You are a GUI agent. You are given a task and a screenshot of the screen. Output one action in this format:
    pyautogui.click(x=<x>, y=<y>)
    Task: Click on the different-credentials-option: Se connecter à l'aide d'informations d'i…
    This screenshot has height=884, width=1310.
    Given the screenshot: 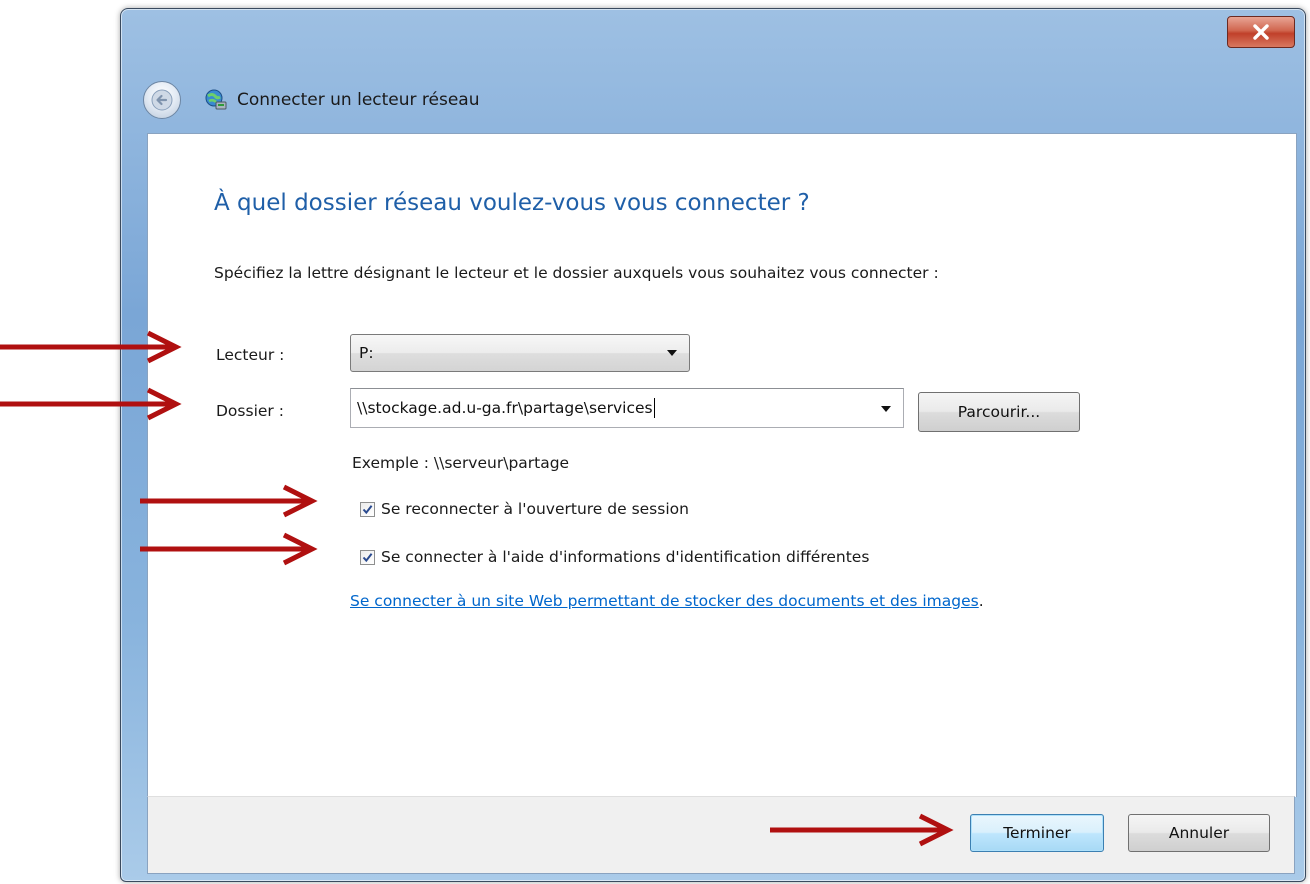 What is the action you would take?
    pyautogui.click(x=614, y=557)
    